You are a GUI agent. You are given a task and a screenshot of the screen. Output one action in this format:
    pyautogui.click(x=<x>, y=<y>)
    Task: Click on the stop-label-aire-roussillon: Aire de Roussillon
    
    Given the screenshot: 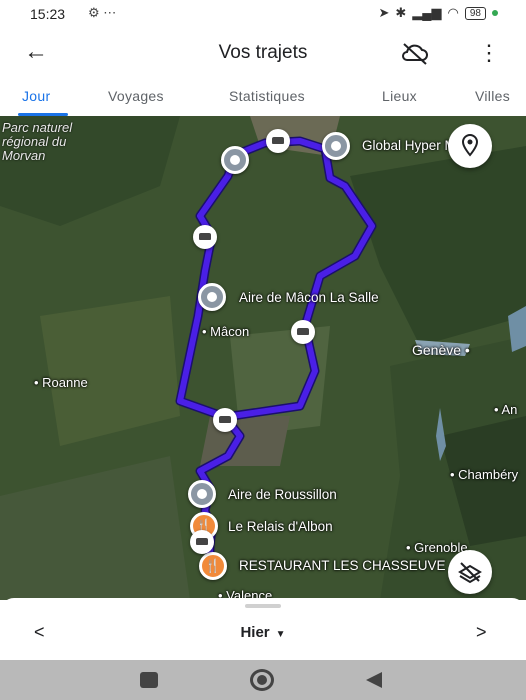 What is the action you would take?
    pyautogui.click(x=282, y=494)
    